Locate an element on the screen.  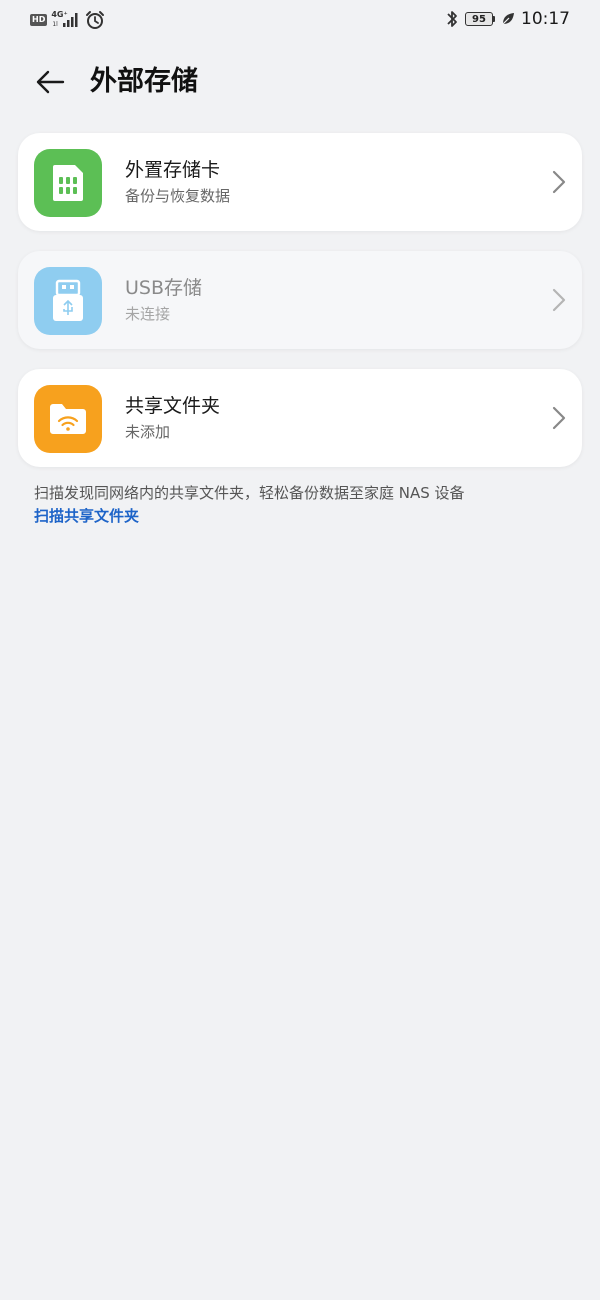
leaf-icon is located at coordinates (508, 19).